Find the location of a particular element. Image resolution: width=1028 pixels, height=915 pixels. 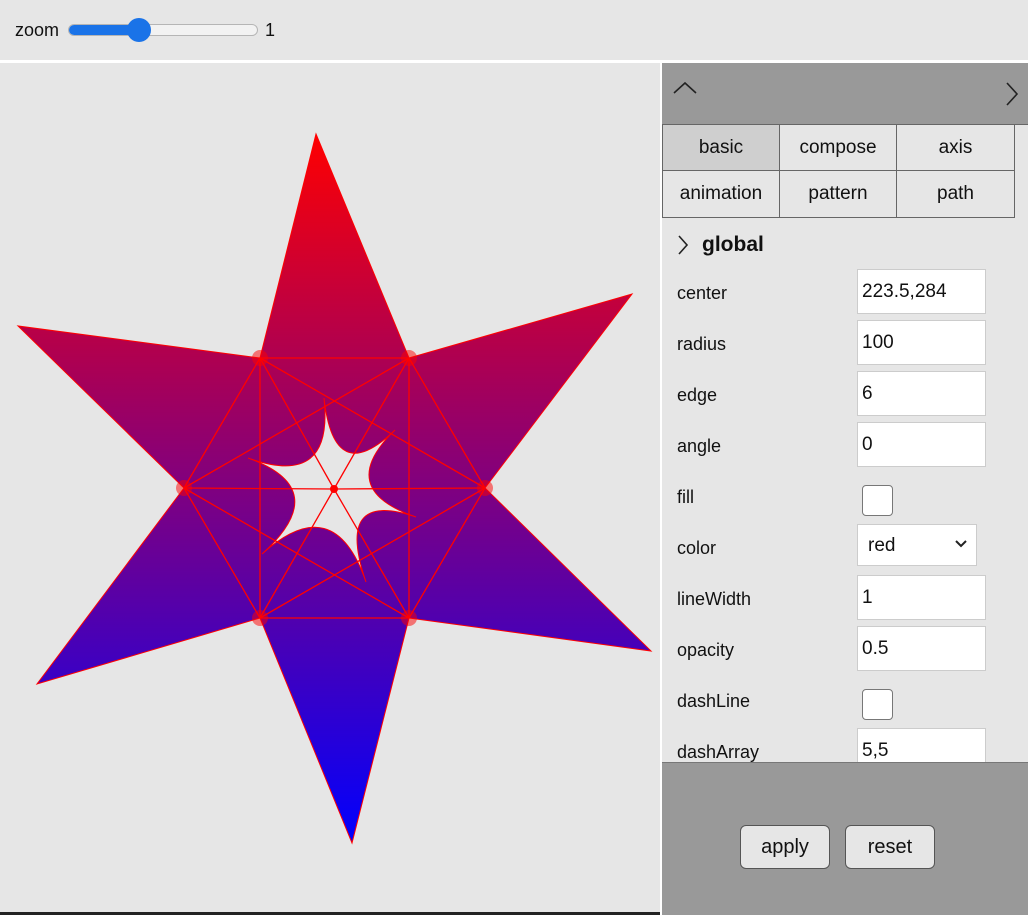

color-select: red is located at coordinates (917, 545).